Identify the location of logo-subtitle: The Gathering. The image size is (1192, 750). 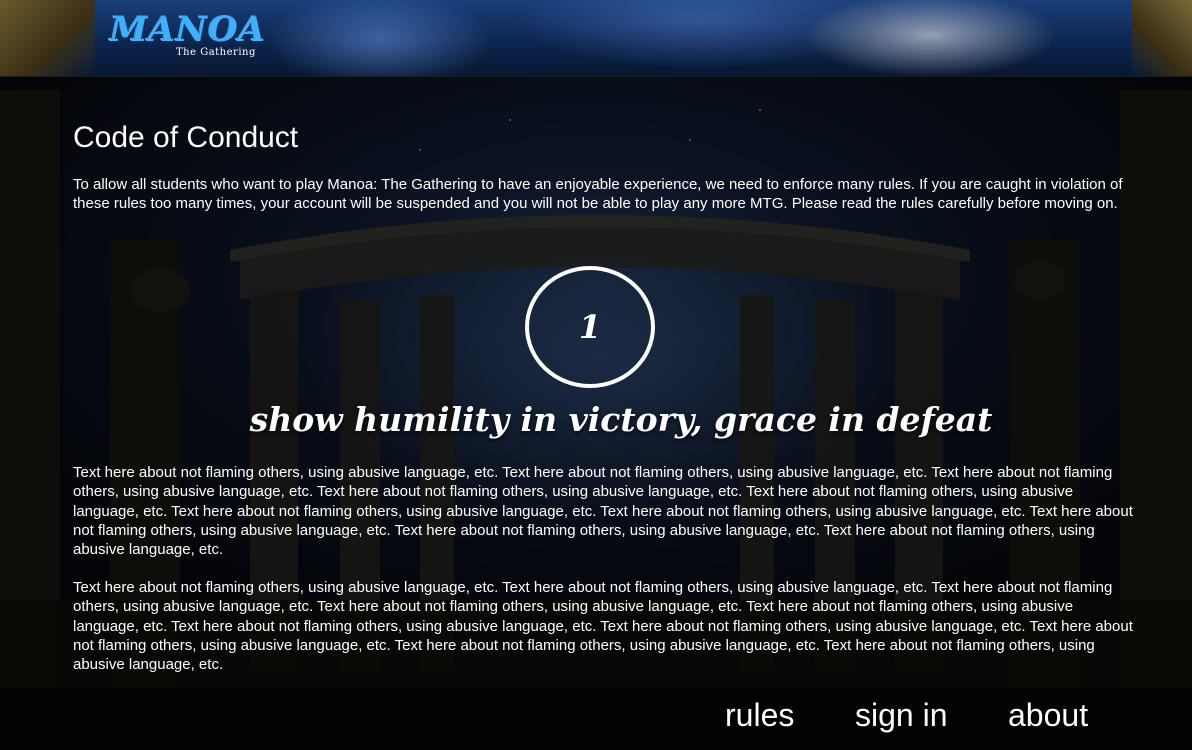
(216, 52).